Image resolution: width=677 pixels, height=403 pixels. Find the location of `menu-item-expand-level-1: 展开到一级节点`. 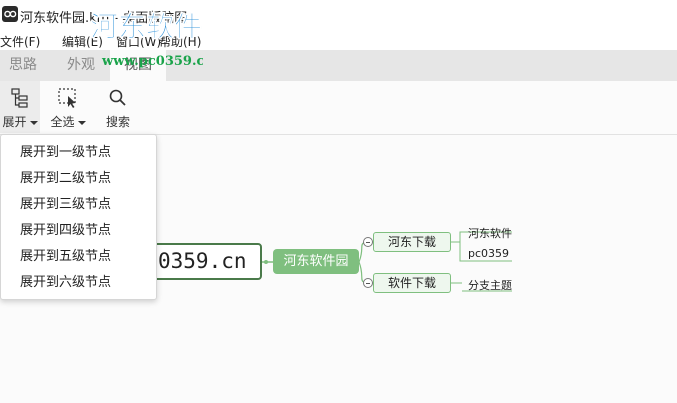

menu-item-expand-level-1: 展开到一级节点 is located at coordinates (78, 153).